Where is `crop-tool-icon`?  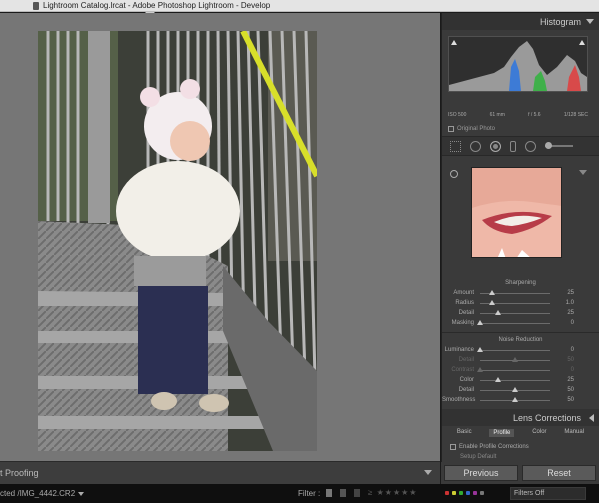 crop-tool-icon is located at coordinates (455, 146).